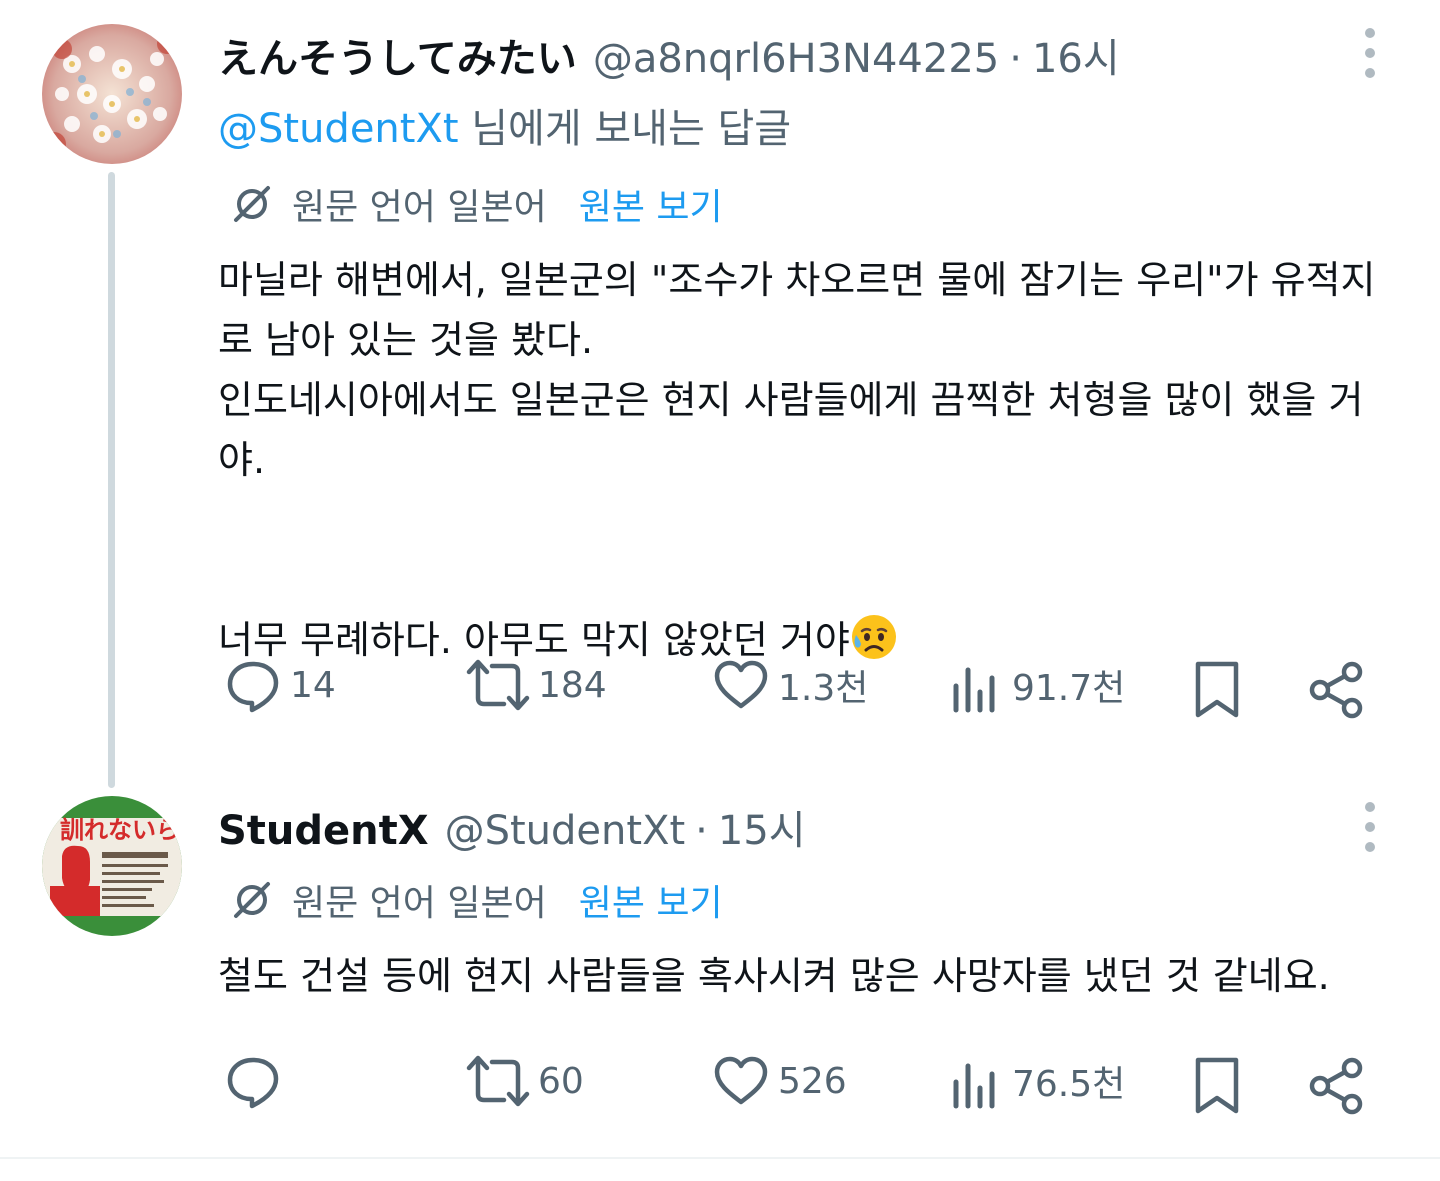 The image size is (1440, 1181). I want to click on reply-button: 14, so click(280, 685).